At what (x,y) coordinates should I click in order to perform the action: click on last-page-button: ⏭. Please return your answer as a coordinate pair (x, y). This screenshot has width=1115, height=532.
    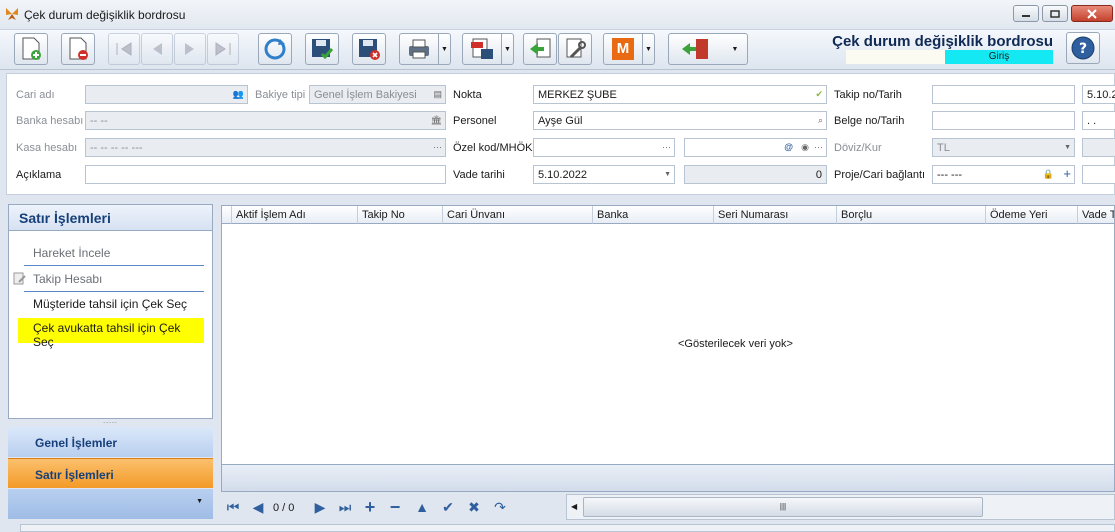
    Looking at the image, I should click on (345, 507).